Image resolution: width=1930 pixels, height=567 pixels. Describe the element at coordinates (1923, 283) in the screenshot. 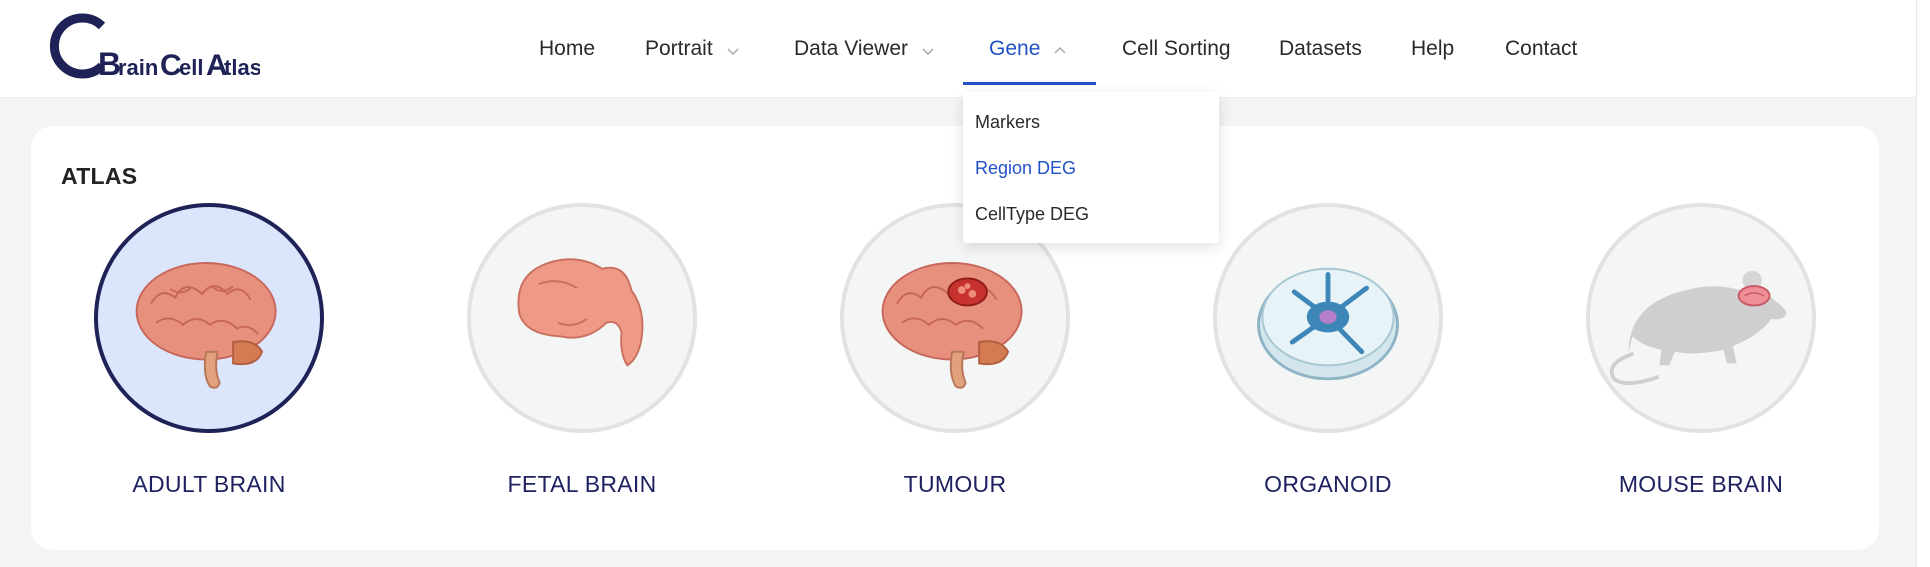

I see `page-scrollbar` at that location.